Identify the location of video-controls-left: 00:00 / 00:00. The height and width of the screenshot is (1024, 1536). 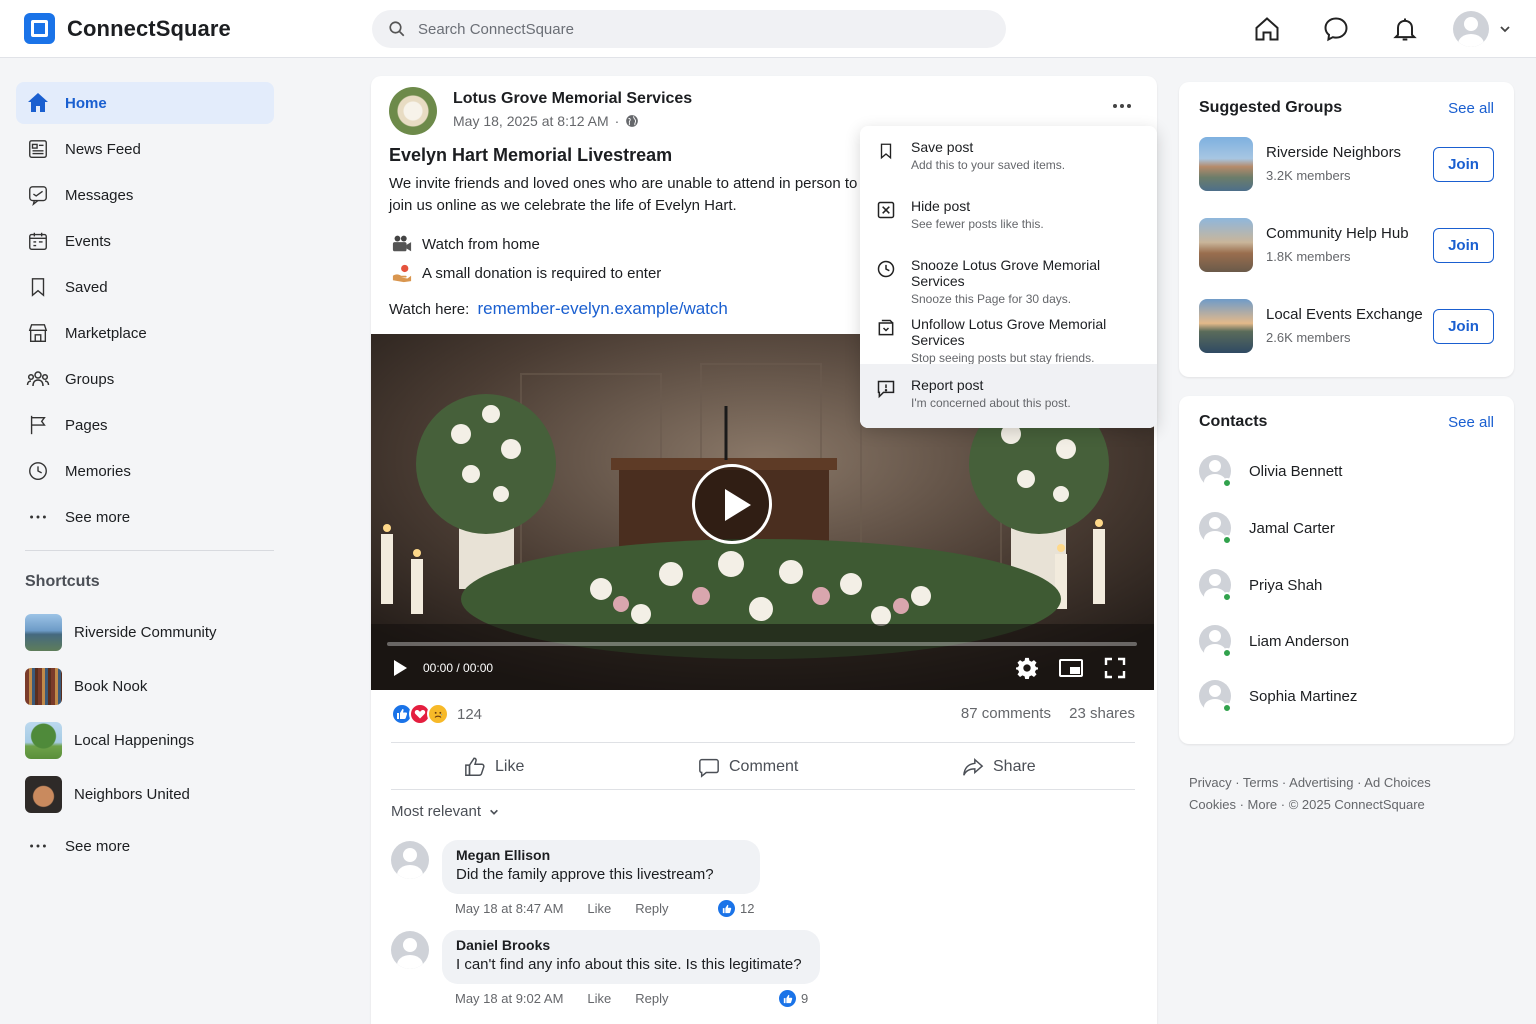
(442, 668).